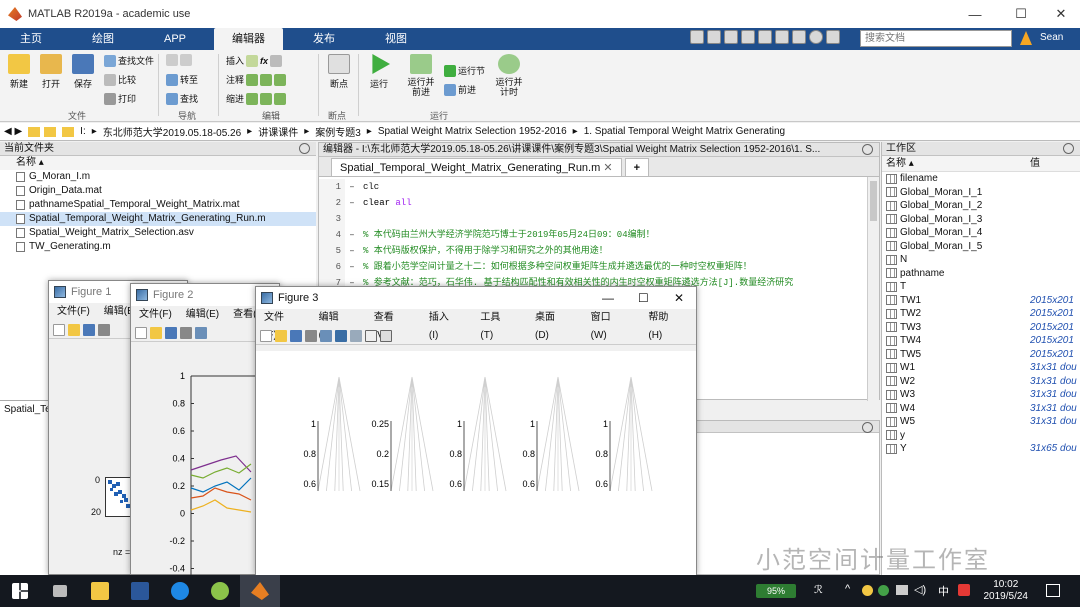 This screenshot has width=1080, height=607. What do you see at coordinates (51, 70) in the screenshot?
I see `open-button: 打开` at bounding box center [51, 70].